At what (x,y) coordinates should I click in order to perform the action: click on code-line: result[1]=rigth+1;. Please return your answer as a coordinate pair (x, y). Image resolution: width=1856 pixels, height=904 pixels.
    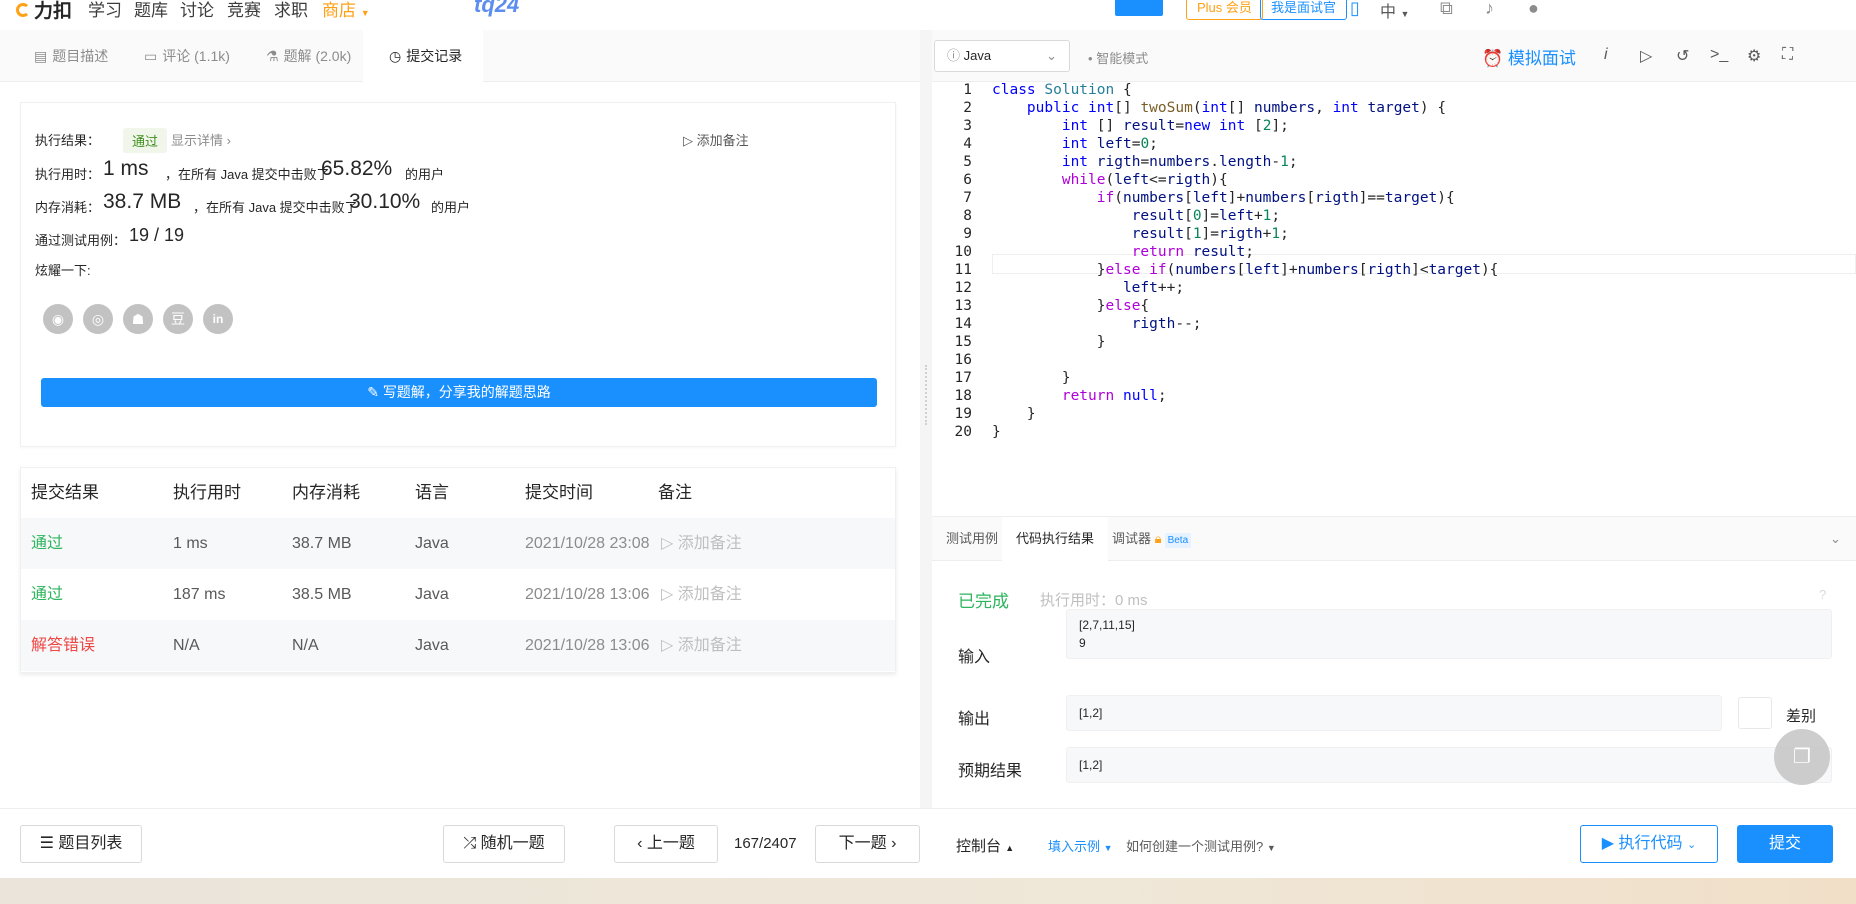
    Looking at the image, I should click on (1140, 234).